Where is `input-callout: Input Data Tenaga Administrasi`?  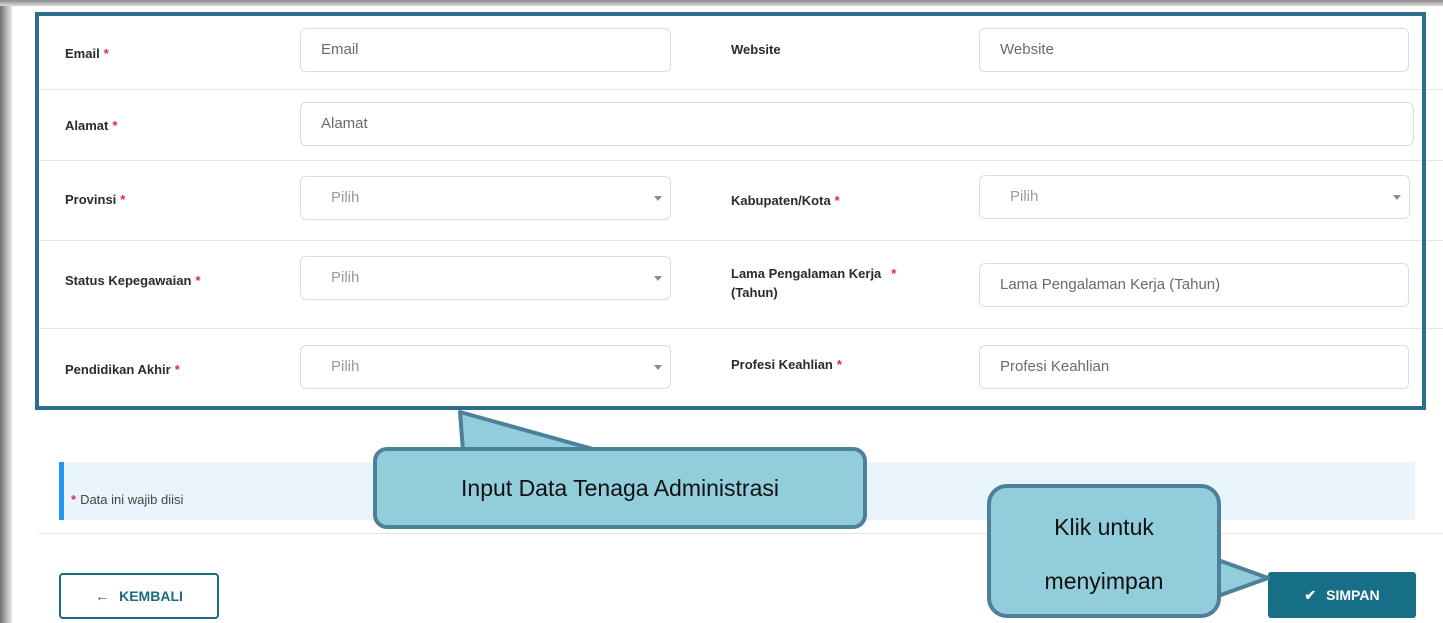 input-callout: Input Data Tenaga Administrasi is located at coordinates (620, 488).